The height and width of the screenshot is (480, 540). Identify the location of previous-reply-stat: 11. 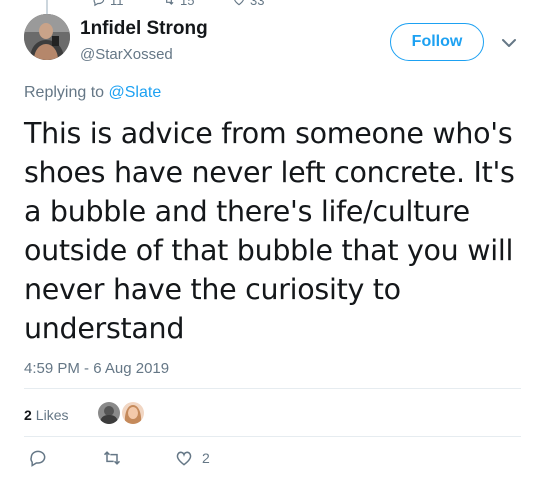
(108, 4).